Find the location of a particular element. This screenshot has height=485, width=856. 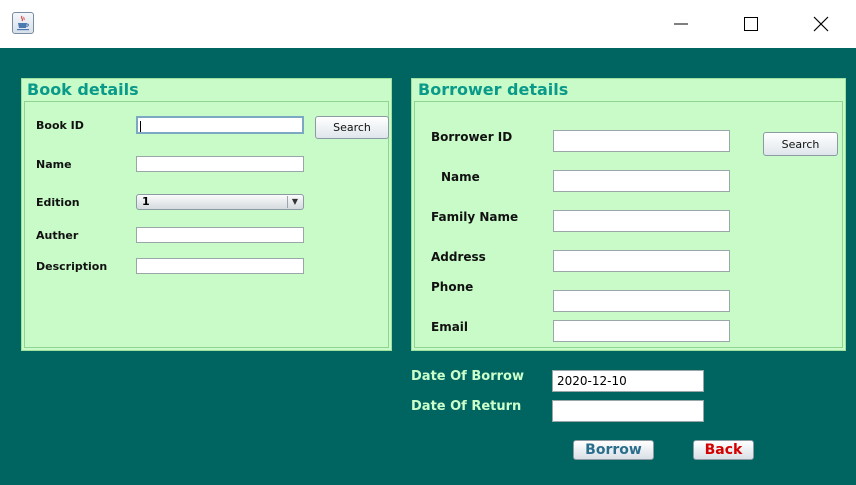

phone-input is located at coordinates (641, 301).